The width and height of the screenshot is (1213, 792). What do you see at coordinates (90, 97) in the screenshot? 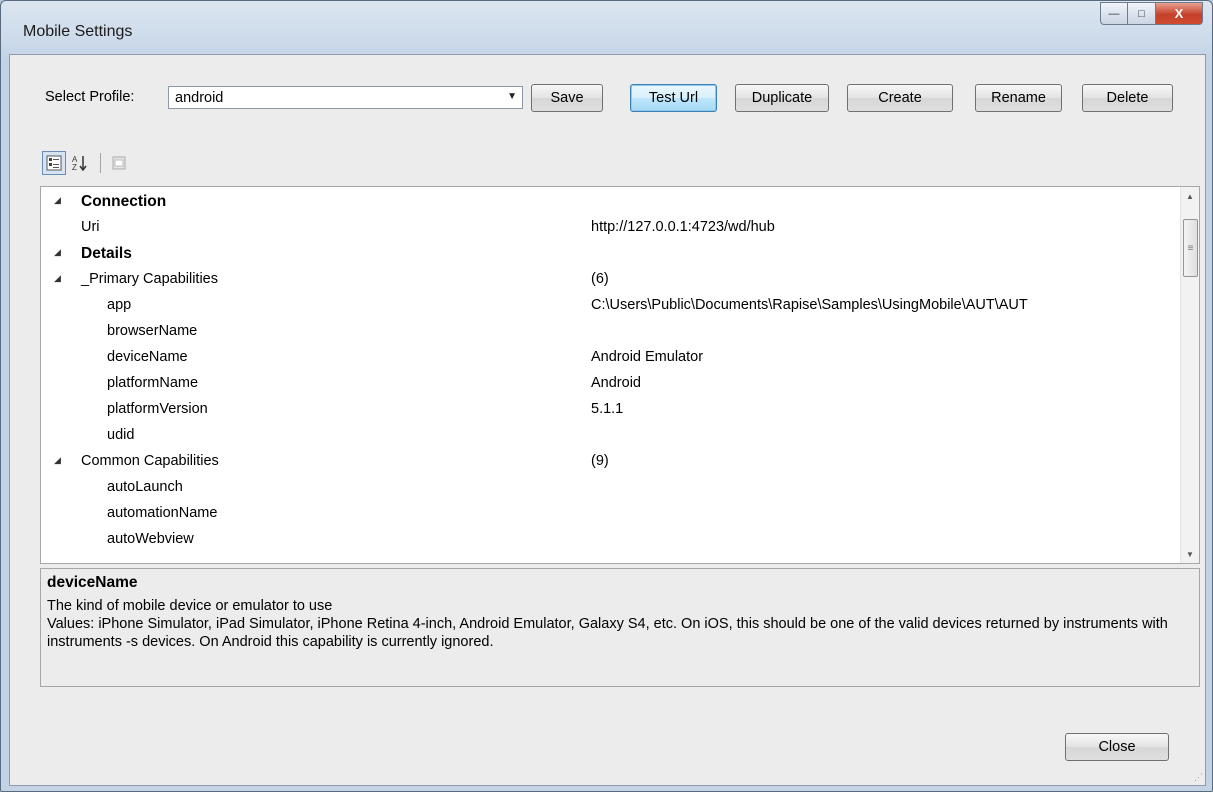
I see `select-profile-label: Select Profile:` at bounding box center [90, 97].